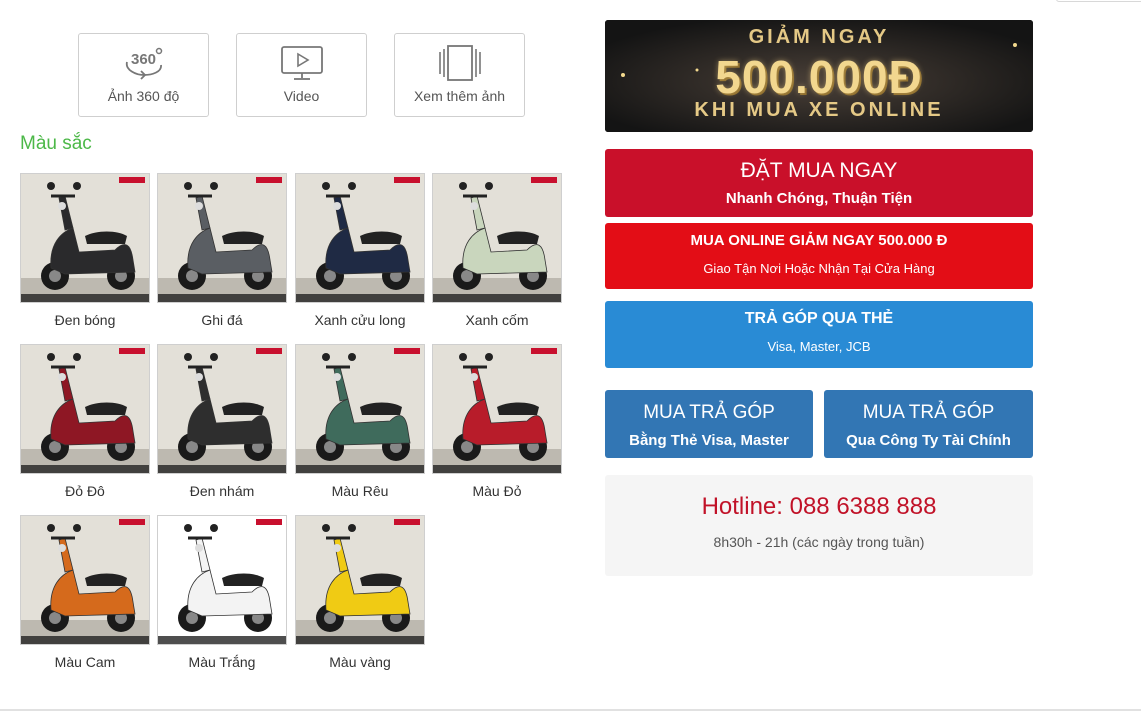 The width and height of the screenshot is (1141, 711). What do you see at coordinates (497, 491) in the screenshot?
I see `color-name-label: Màu Đỏ` at bounding box center [497, 491].